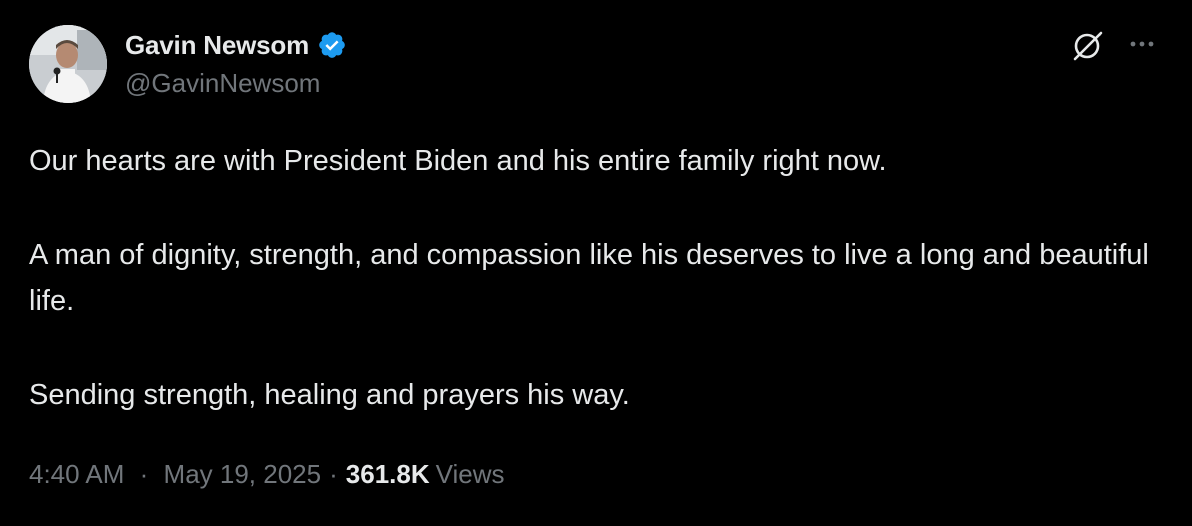  I want to click on avatar-image, so click(68, 64).